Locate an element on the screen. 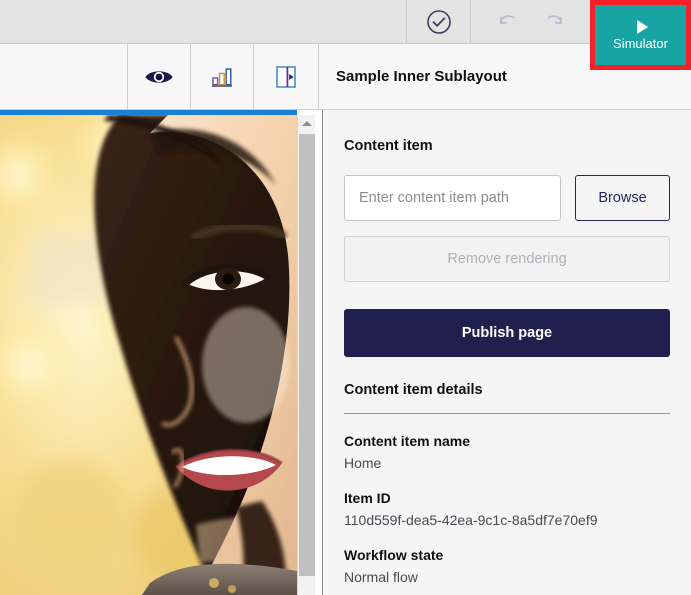  content-item-path-row: Browse is located at coordinates (507, 198).